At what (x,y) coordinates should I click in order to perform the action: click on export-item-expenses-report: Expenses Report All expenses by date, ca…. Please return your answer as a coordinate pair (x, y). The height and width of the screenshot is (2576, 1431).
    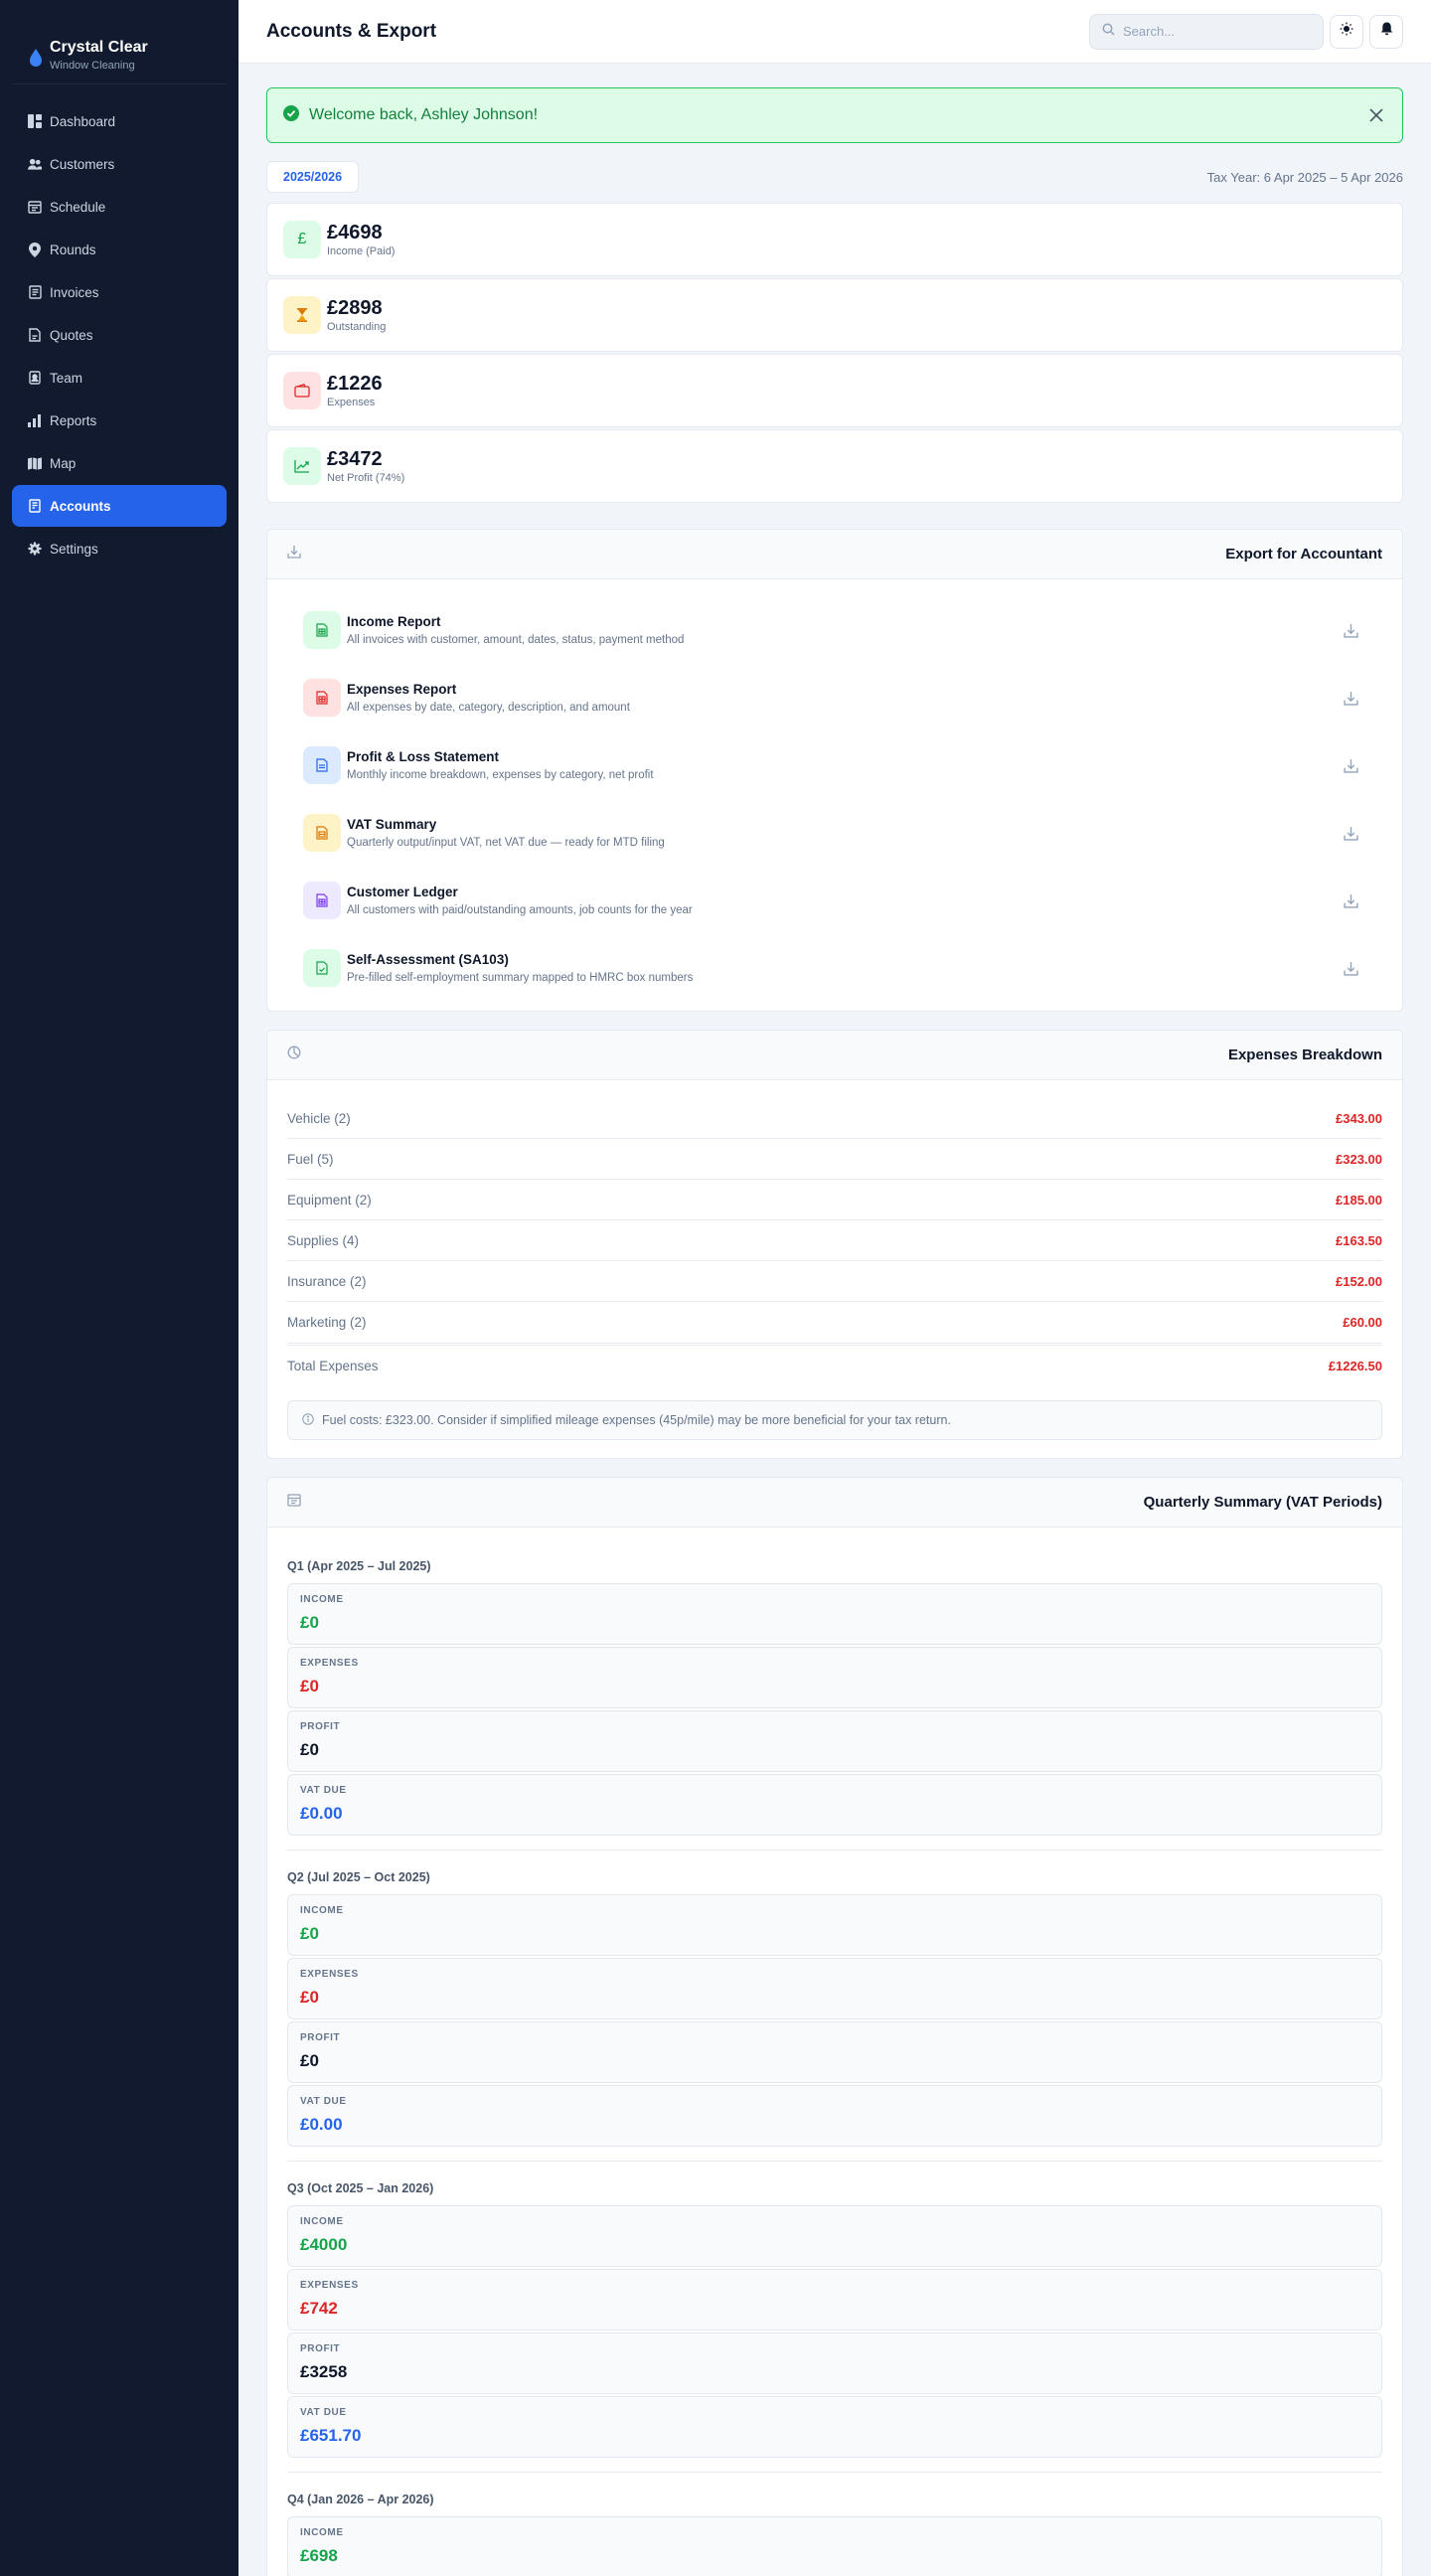
    Looking at the image, I should click on (834, 700).